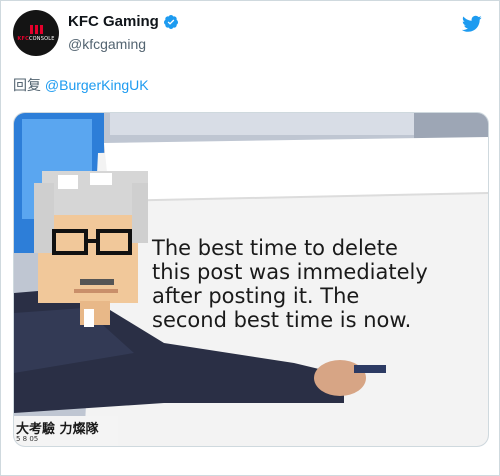 The height and width of the screenshot is (476, 500). I want to click on tv-caption-strip: 大考驗 力燦隊 5 8 05, so click(66, 431).